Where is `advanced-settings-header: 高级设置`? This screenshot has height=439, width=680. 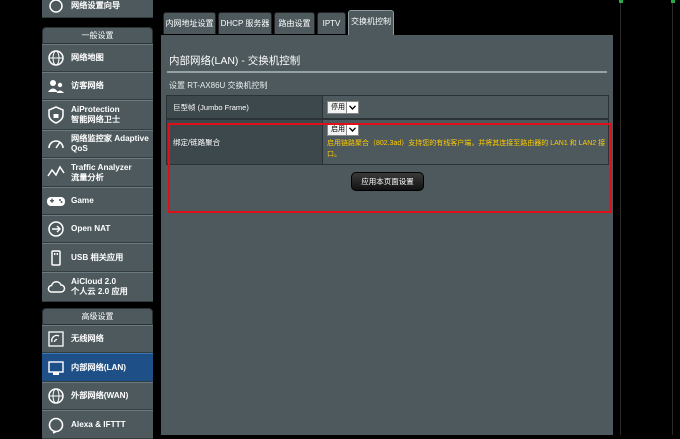 advanced-settings-header: 高级设置 is located at coordinates (97, 316).